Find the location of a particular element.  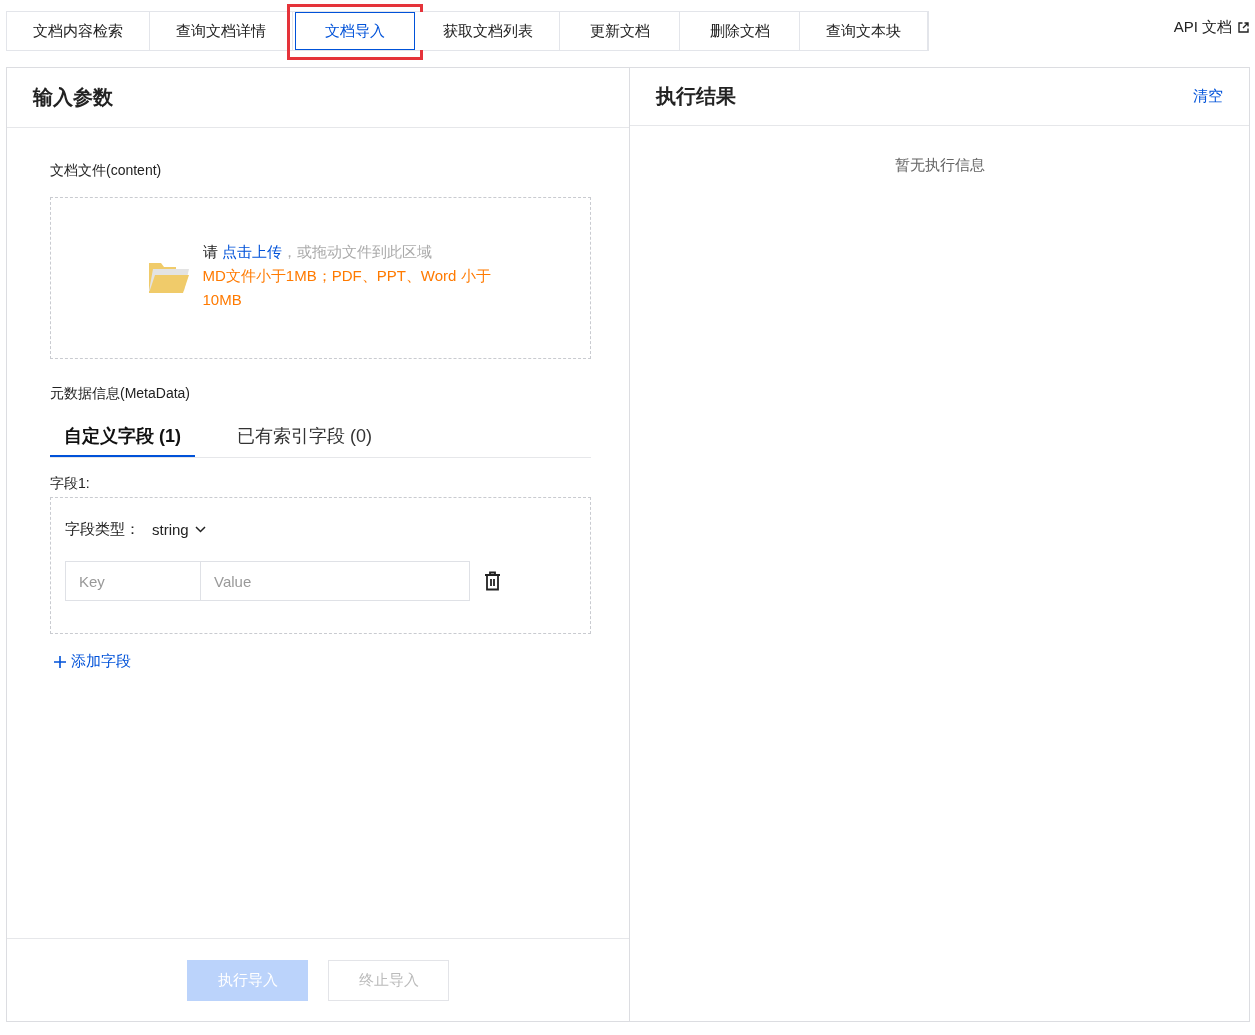

key-input: Key is located at coordinates (133, 581).